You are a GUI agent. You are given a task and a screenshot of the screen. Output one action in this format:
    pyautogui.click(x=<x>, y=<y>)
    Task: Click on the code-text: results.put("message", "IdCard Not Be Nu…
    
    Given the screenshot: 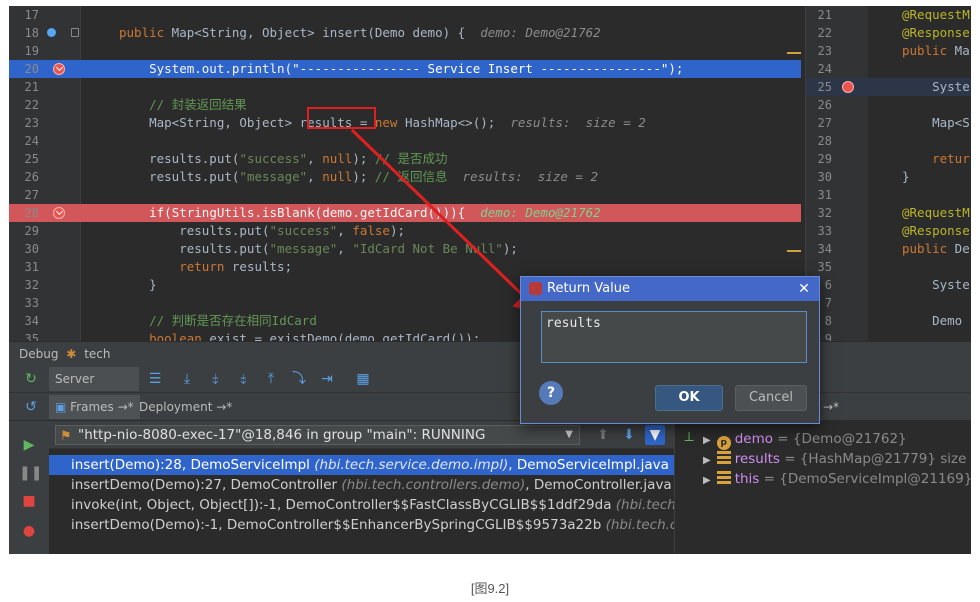 What is the action you would take?
    pyautogui.click(x=318, y=248)
    